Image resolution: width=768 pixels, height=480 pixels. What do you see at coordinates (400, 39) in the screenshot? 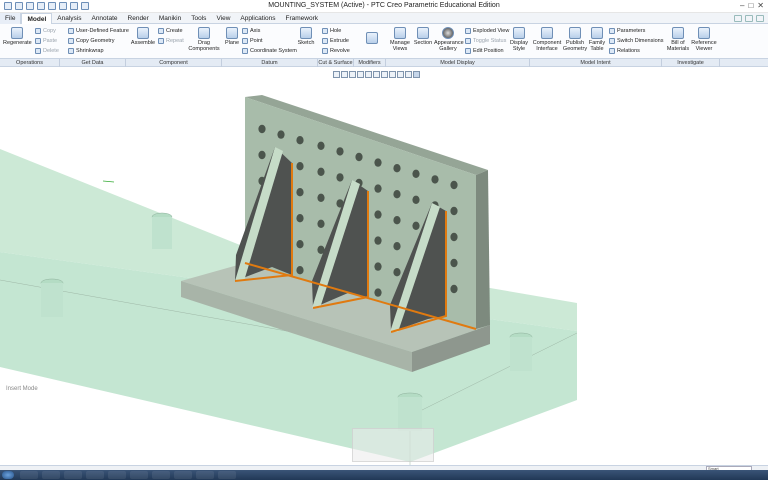
I see `manage-views-button: Manage Views` at bounding box center [400, 39].